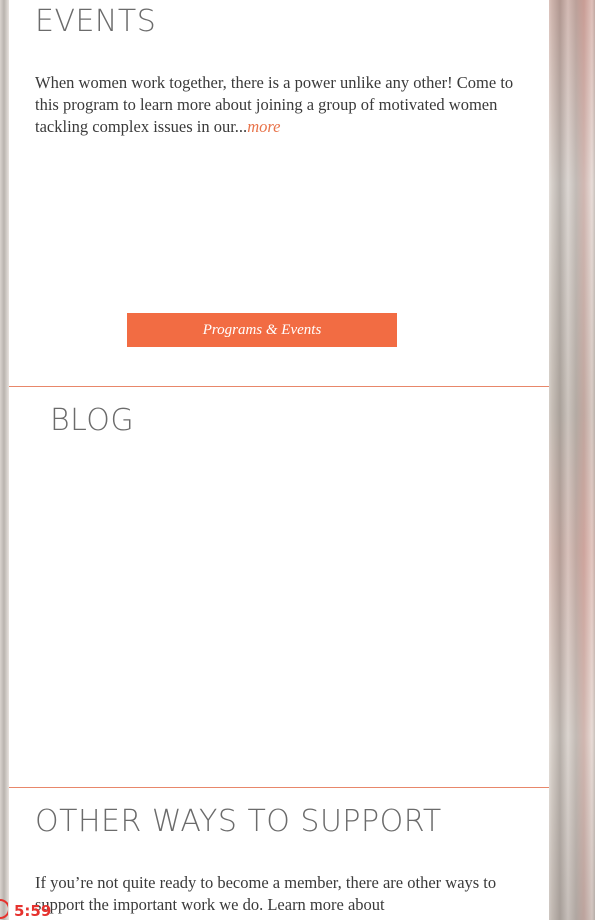  What do you see at coordinates (262, 330) in the screenshot?
I see `programs-events-button: Programs & Events` at bounding box center [262, 330].